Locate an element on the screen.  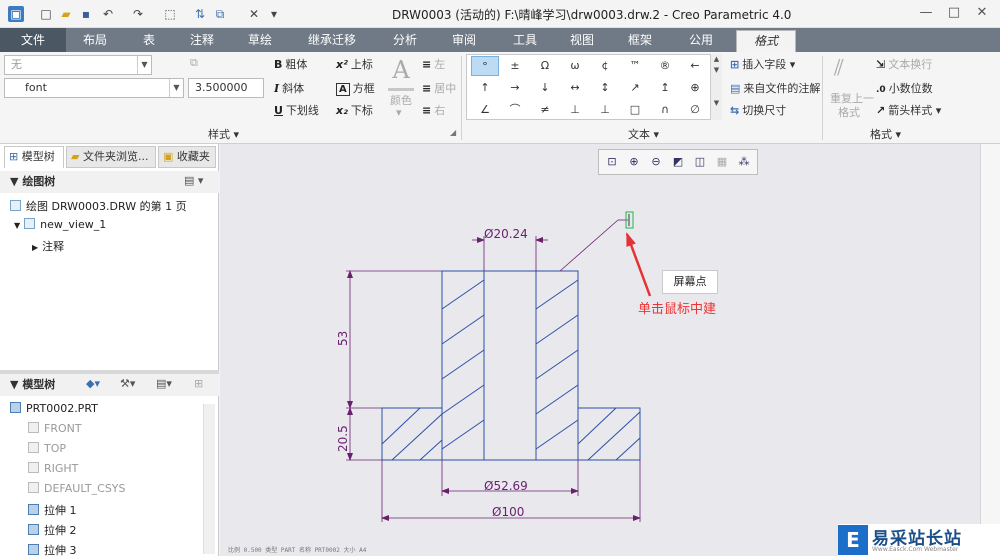
settings-list-icon: ▤▾ is located at coordinates (164, 383).